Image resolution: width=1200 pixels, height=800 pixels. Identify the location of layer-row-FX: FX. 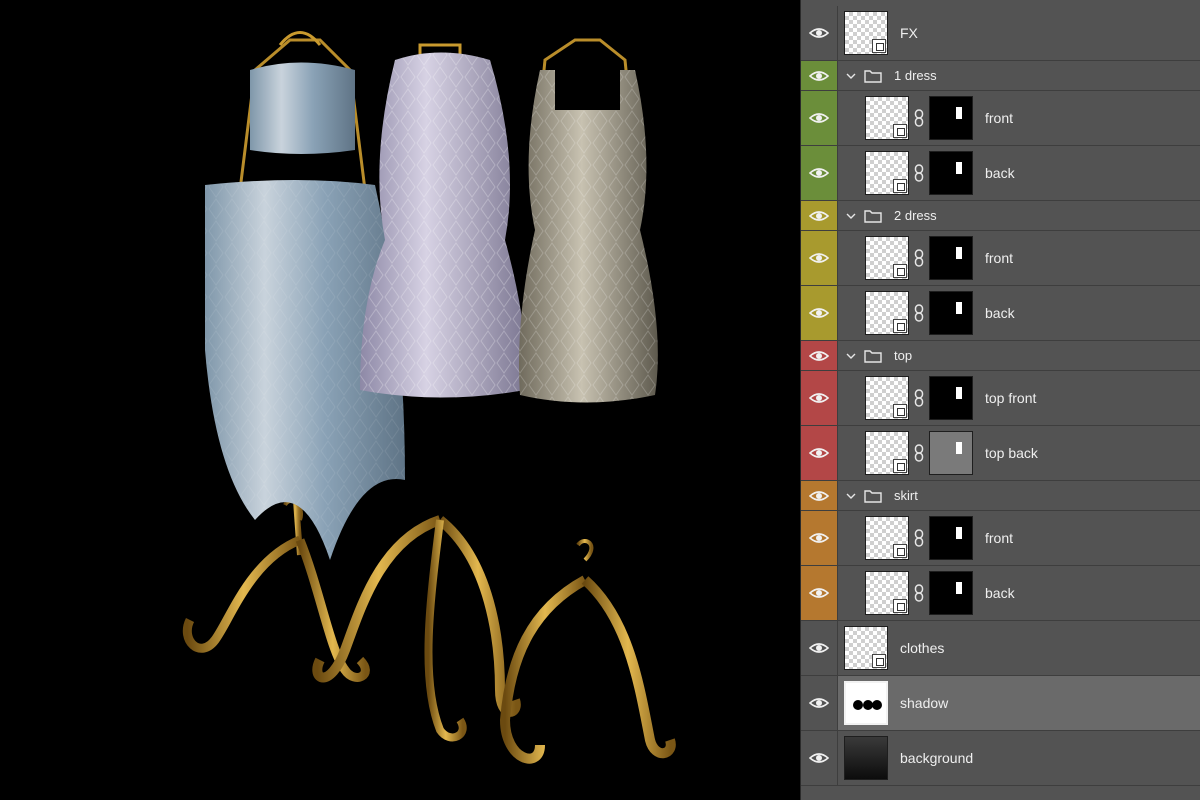
(1000, 33).